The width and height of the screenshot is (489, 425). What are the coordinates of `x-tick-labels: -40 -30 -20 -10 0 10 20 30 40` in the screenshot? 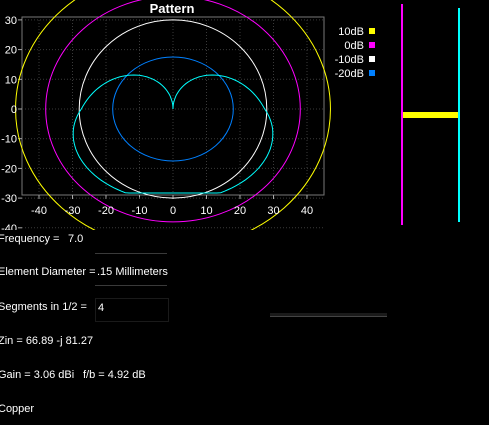 It's located at (172, 211).